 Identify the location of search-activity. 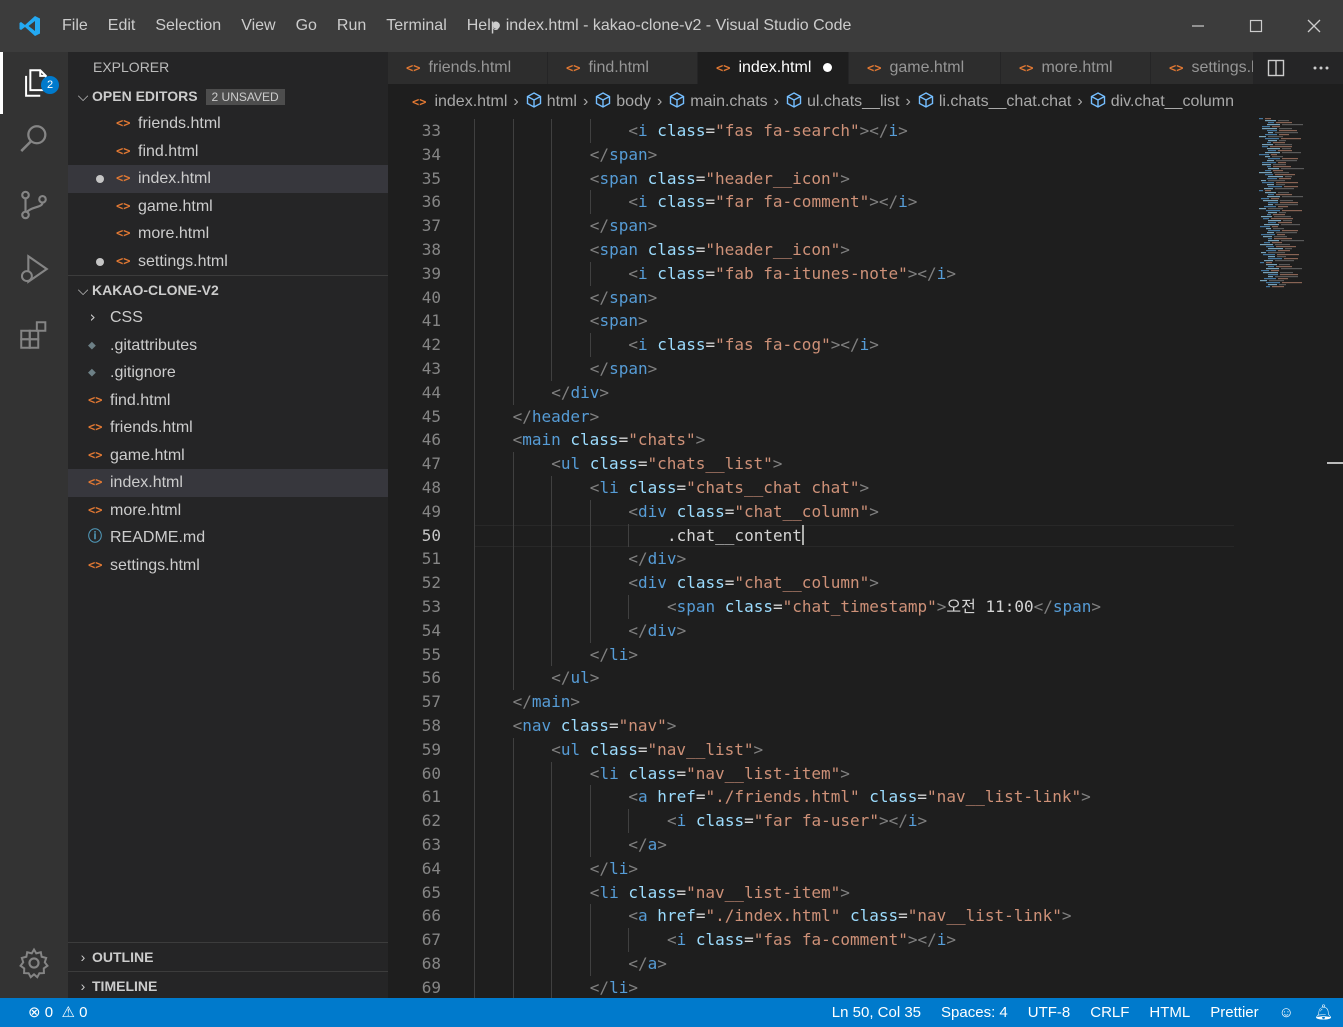
(34, 139).